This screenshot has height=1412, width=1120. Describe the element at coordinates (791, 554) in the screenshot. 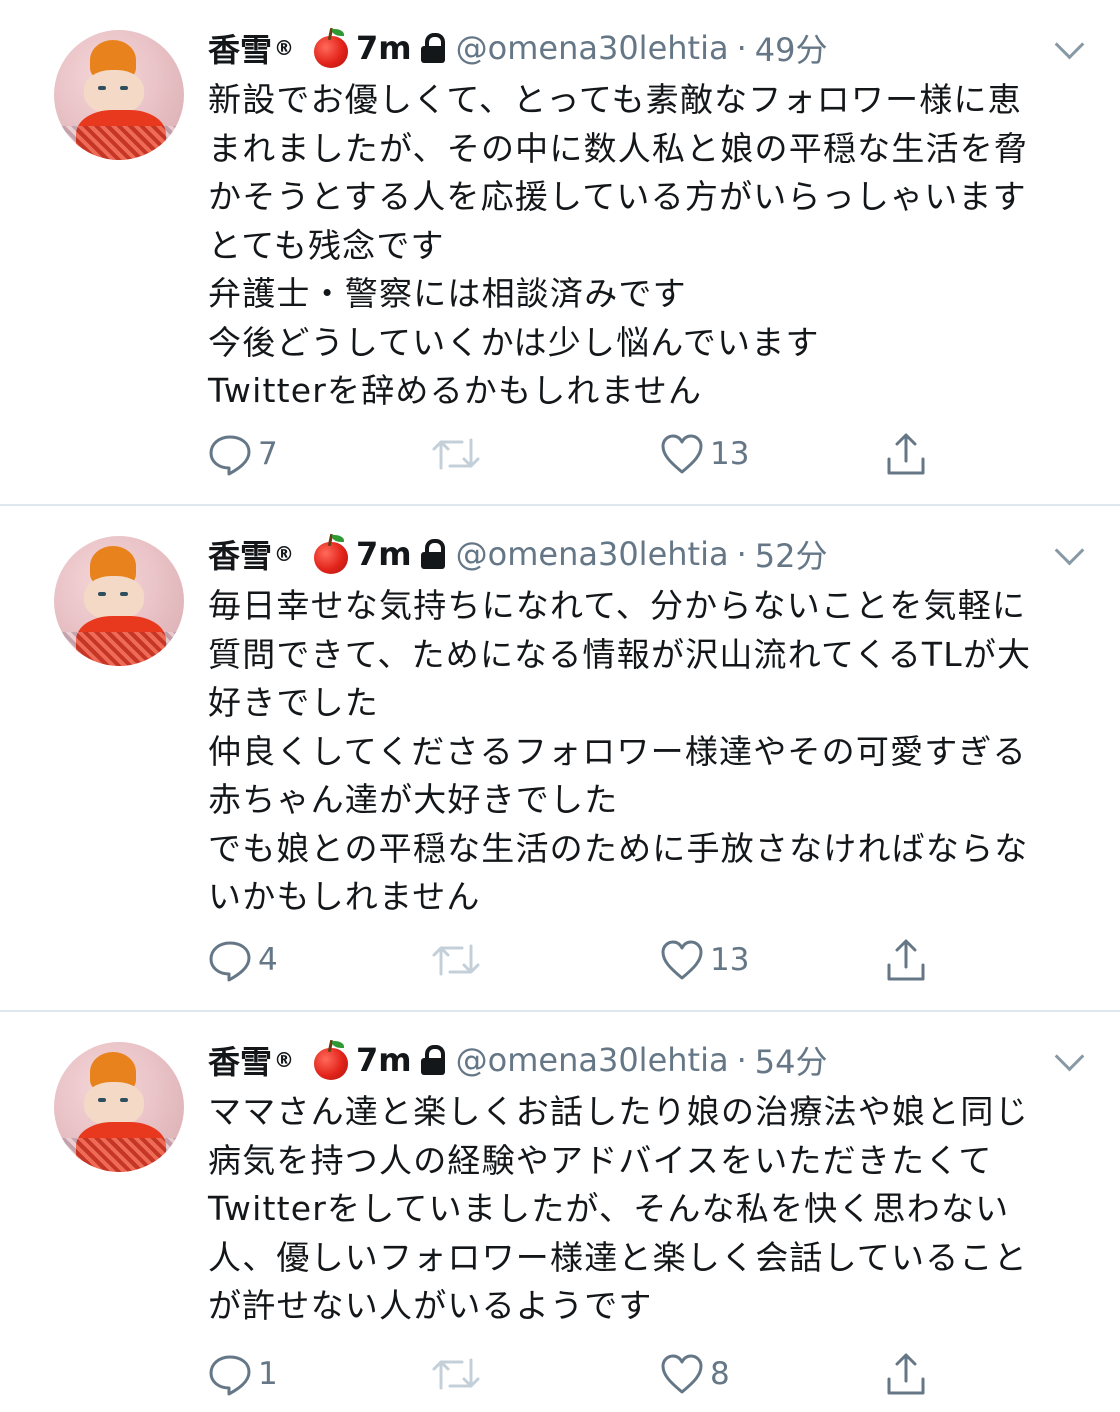

I see `timestamp: 52分` at that location.